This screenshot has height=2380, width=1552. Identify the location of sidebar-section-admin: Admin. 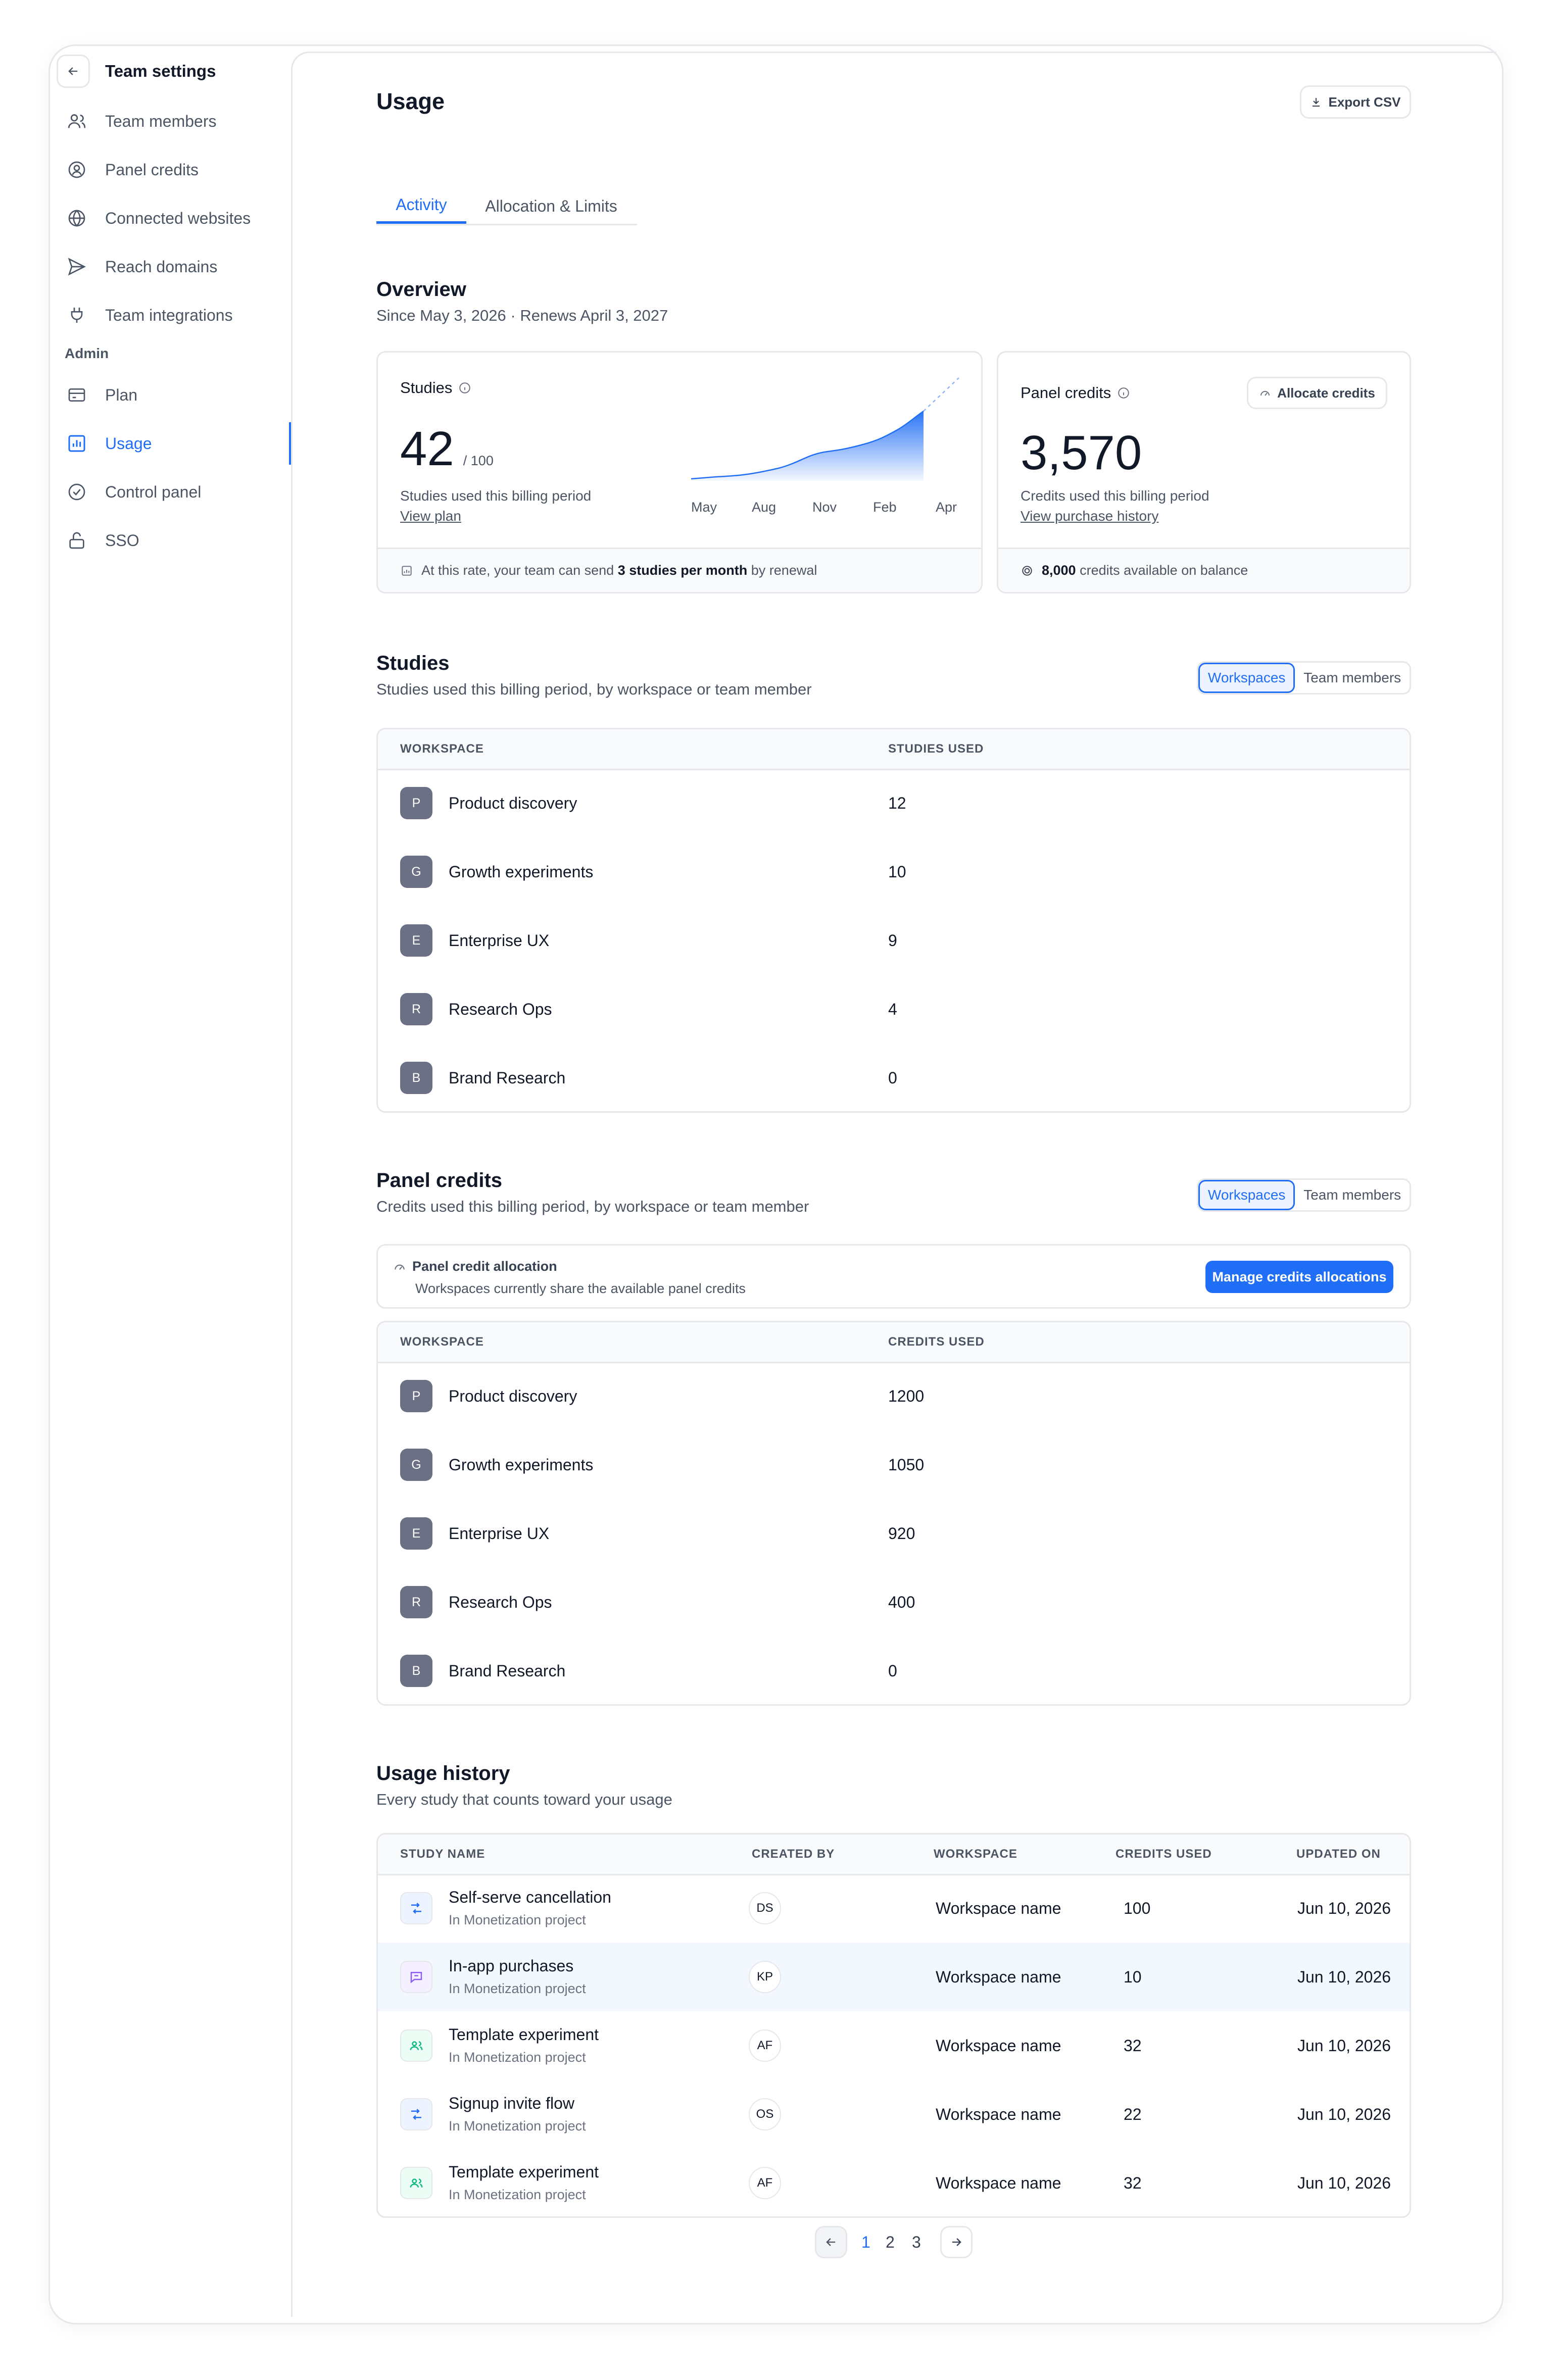
(87, 353).